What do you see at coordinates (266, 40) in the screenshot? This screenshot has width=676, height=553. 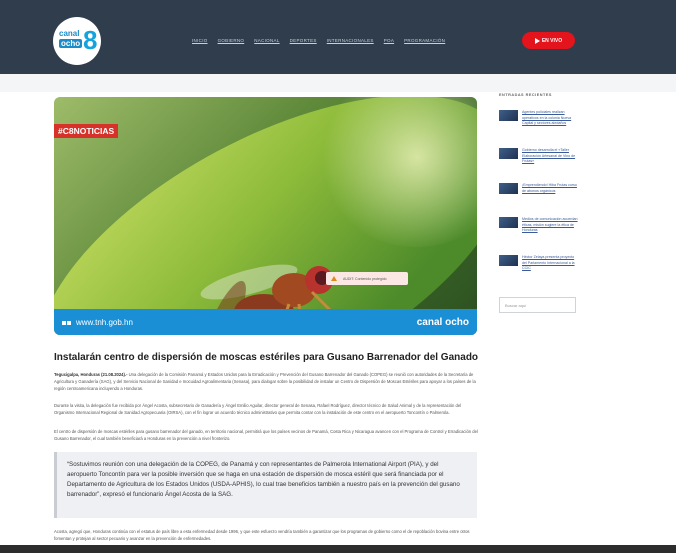 I see `nav-item-nacional: NACIONAL` at bounding box center [266, 40].